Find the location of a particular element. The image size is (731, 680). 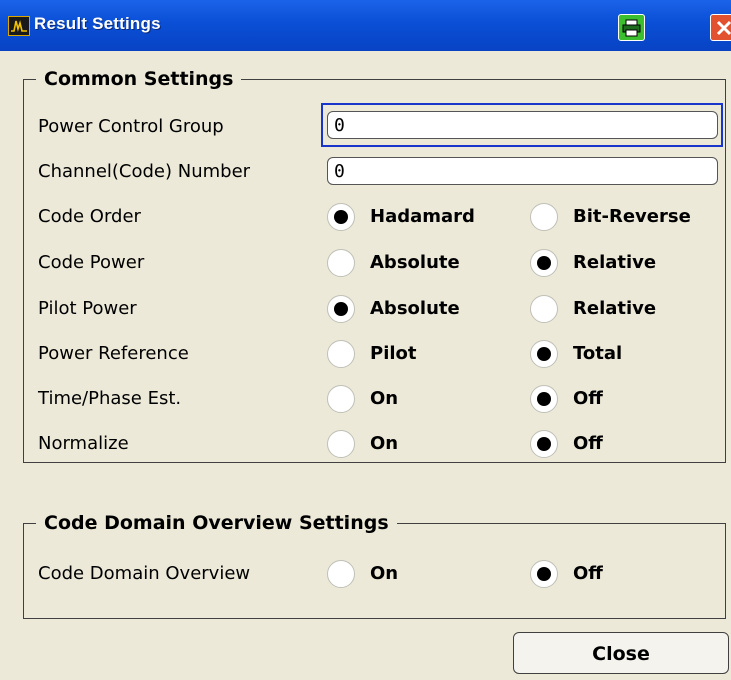

time-phase-on-label: On is located at coordinates (384, 398).